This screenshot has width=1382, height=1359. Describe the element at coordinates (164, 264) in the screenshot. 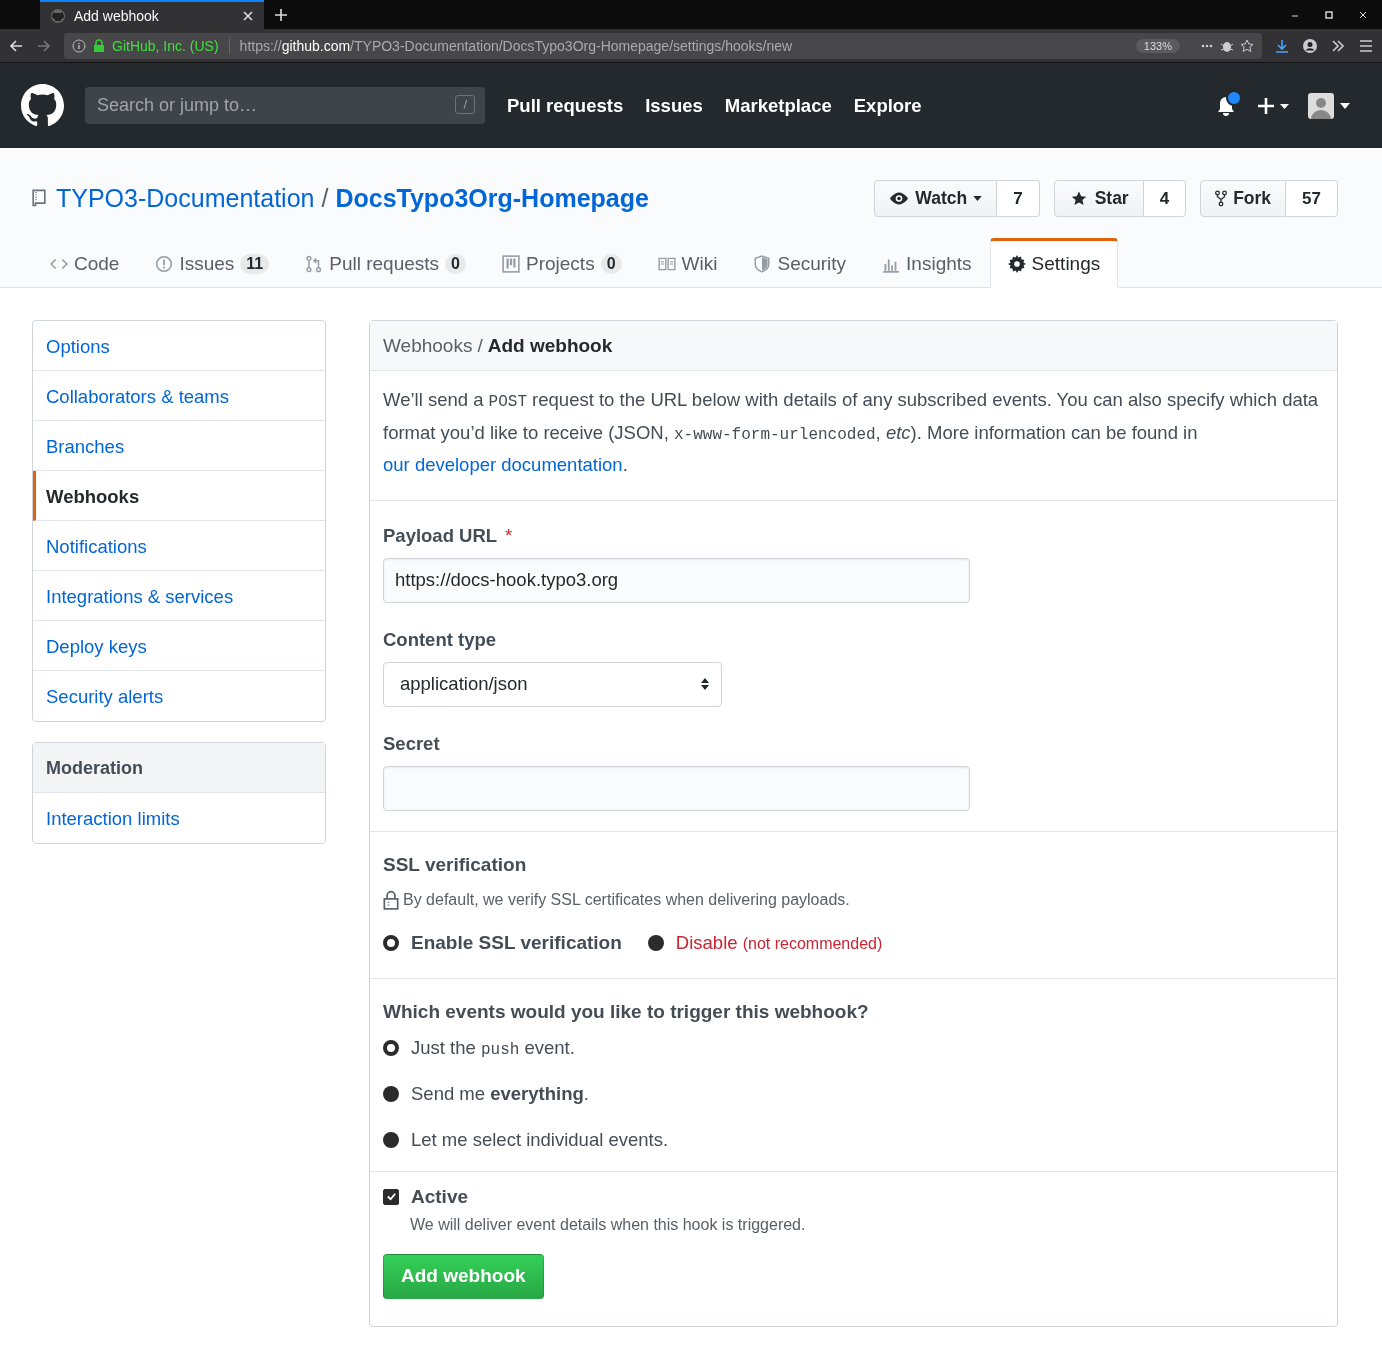

I see `issue-icon` at that location.